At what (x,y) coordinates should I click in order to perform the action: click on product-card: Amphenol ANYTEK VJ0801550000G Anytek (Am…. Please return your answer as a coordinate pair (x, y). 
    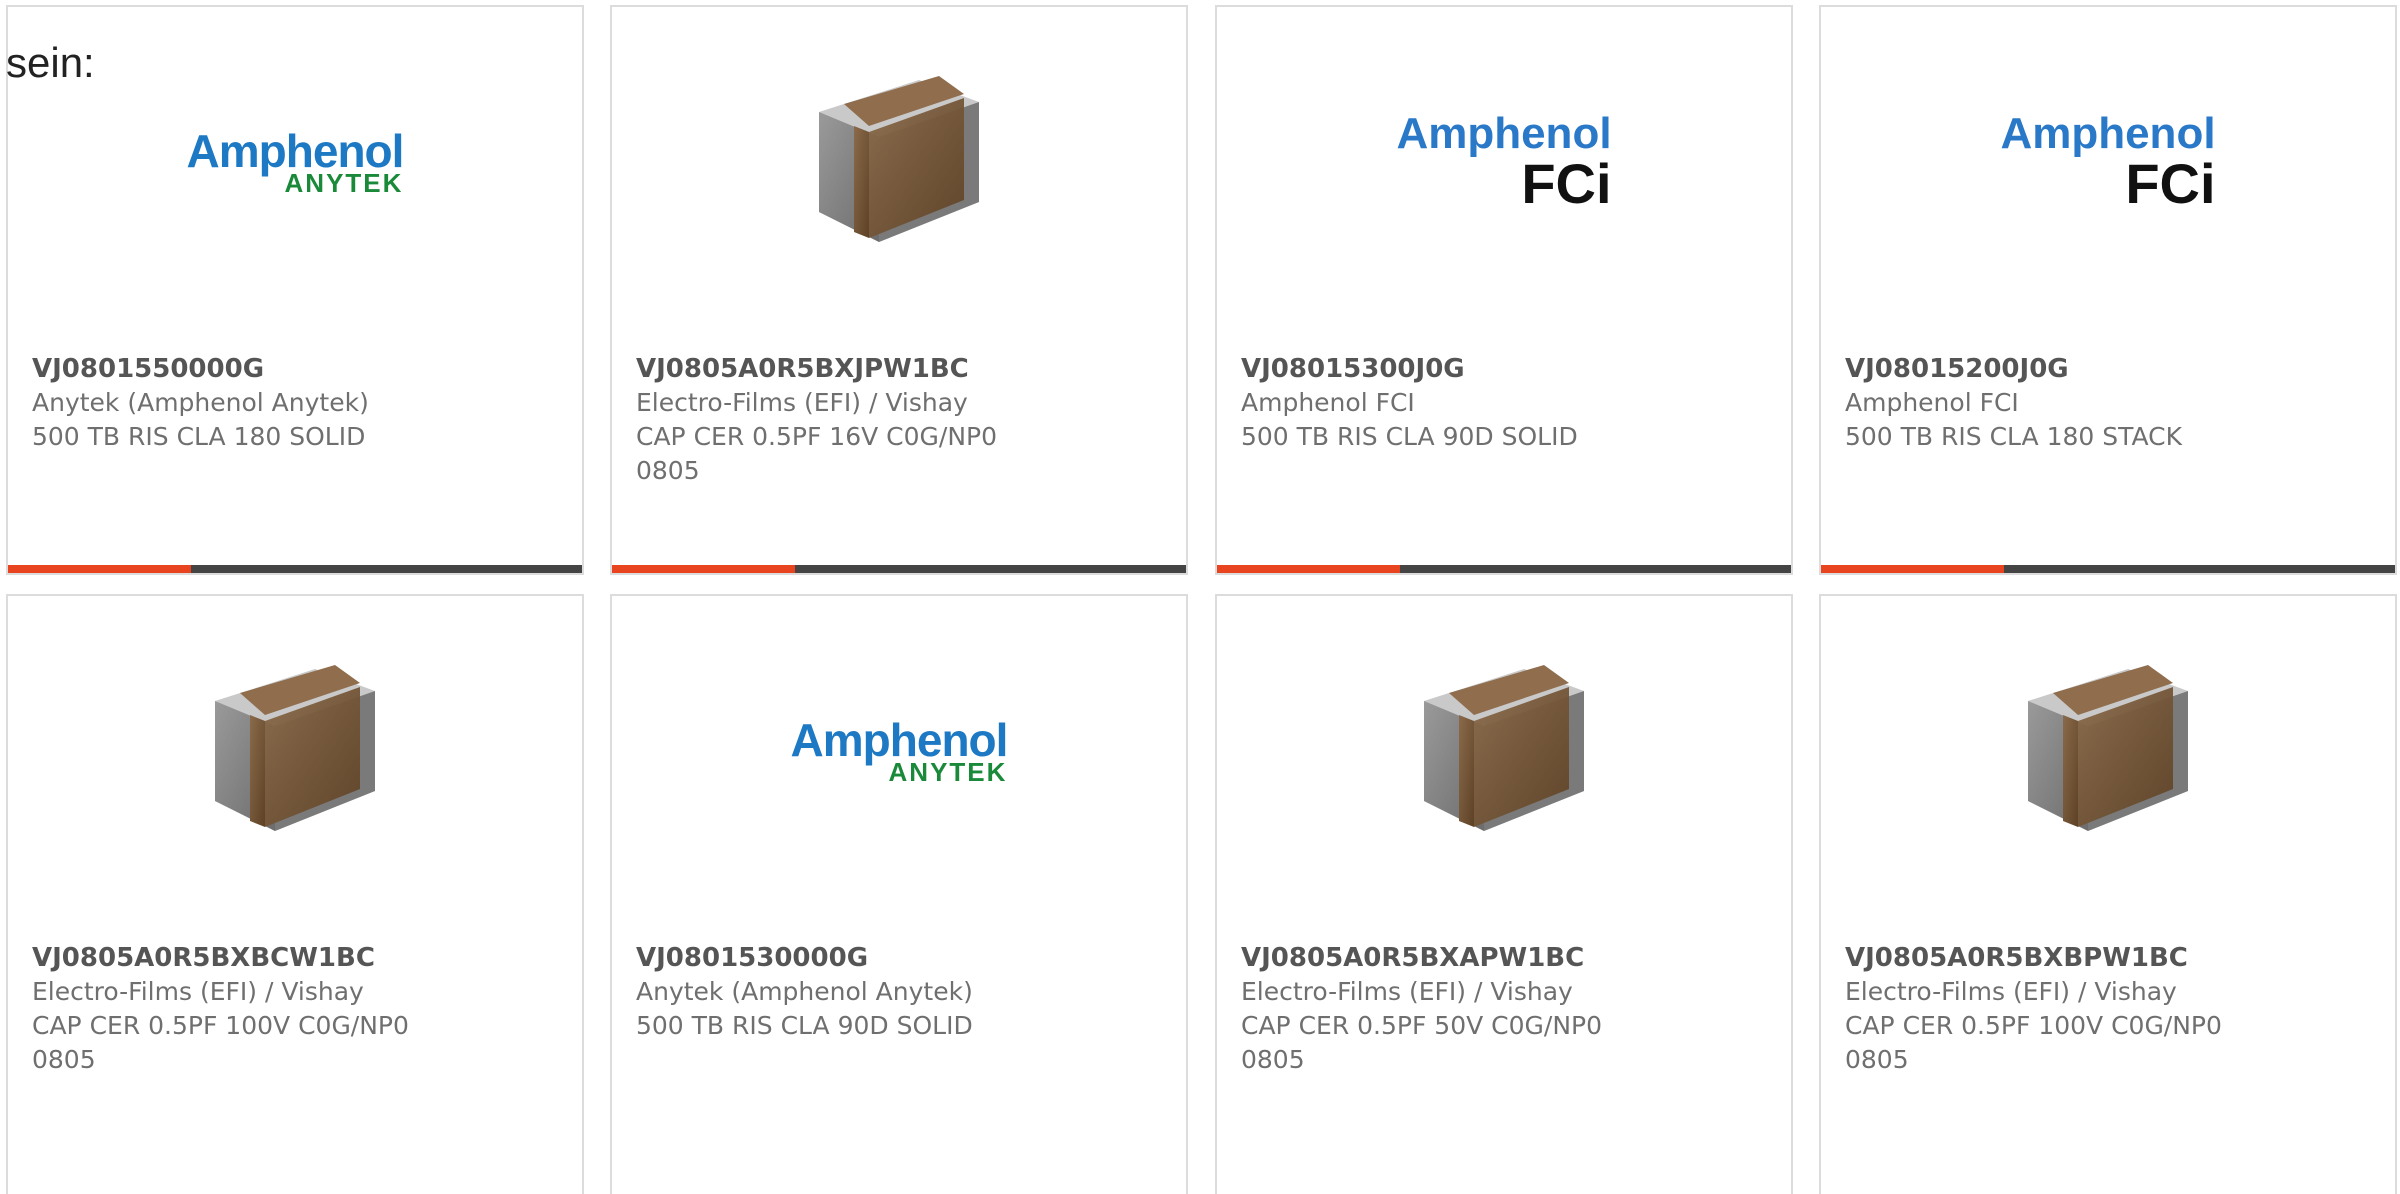
    Looking at the image, I should click on (295, 290).